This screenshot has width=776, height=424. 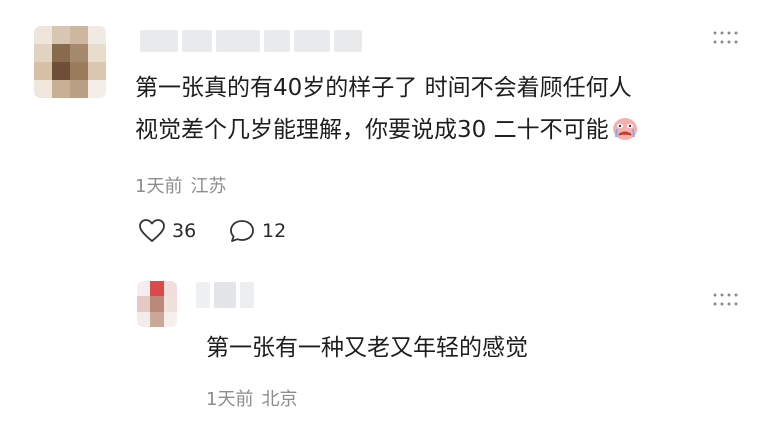 I want to click on more-options-icon, so click(x=726, y=41).